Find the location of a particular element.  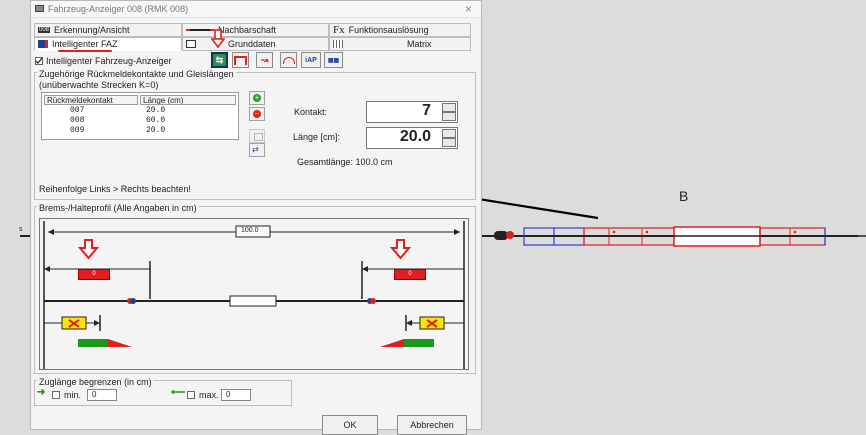

matrix-grid-icon is located at coordinates (338, 44).